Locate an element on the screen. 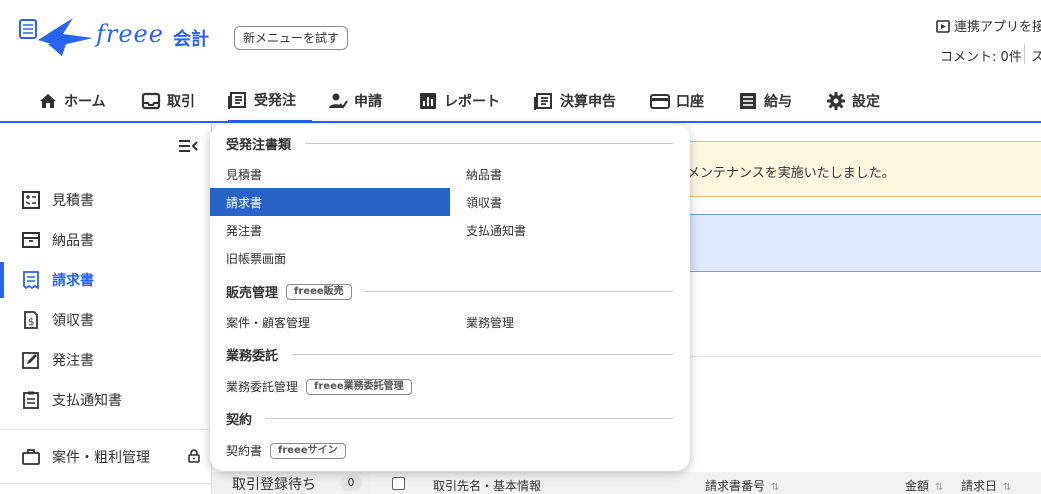 The image size is (1041, 494). nav-item-closing: 決算申告 is located at coordinates (575, 100).